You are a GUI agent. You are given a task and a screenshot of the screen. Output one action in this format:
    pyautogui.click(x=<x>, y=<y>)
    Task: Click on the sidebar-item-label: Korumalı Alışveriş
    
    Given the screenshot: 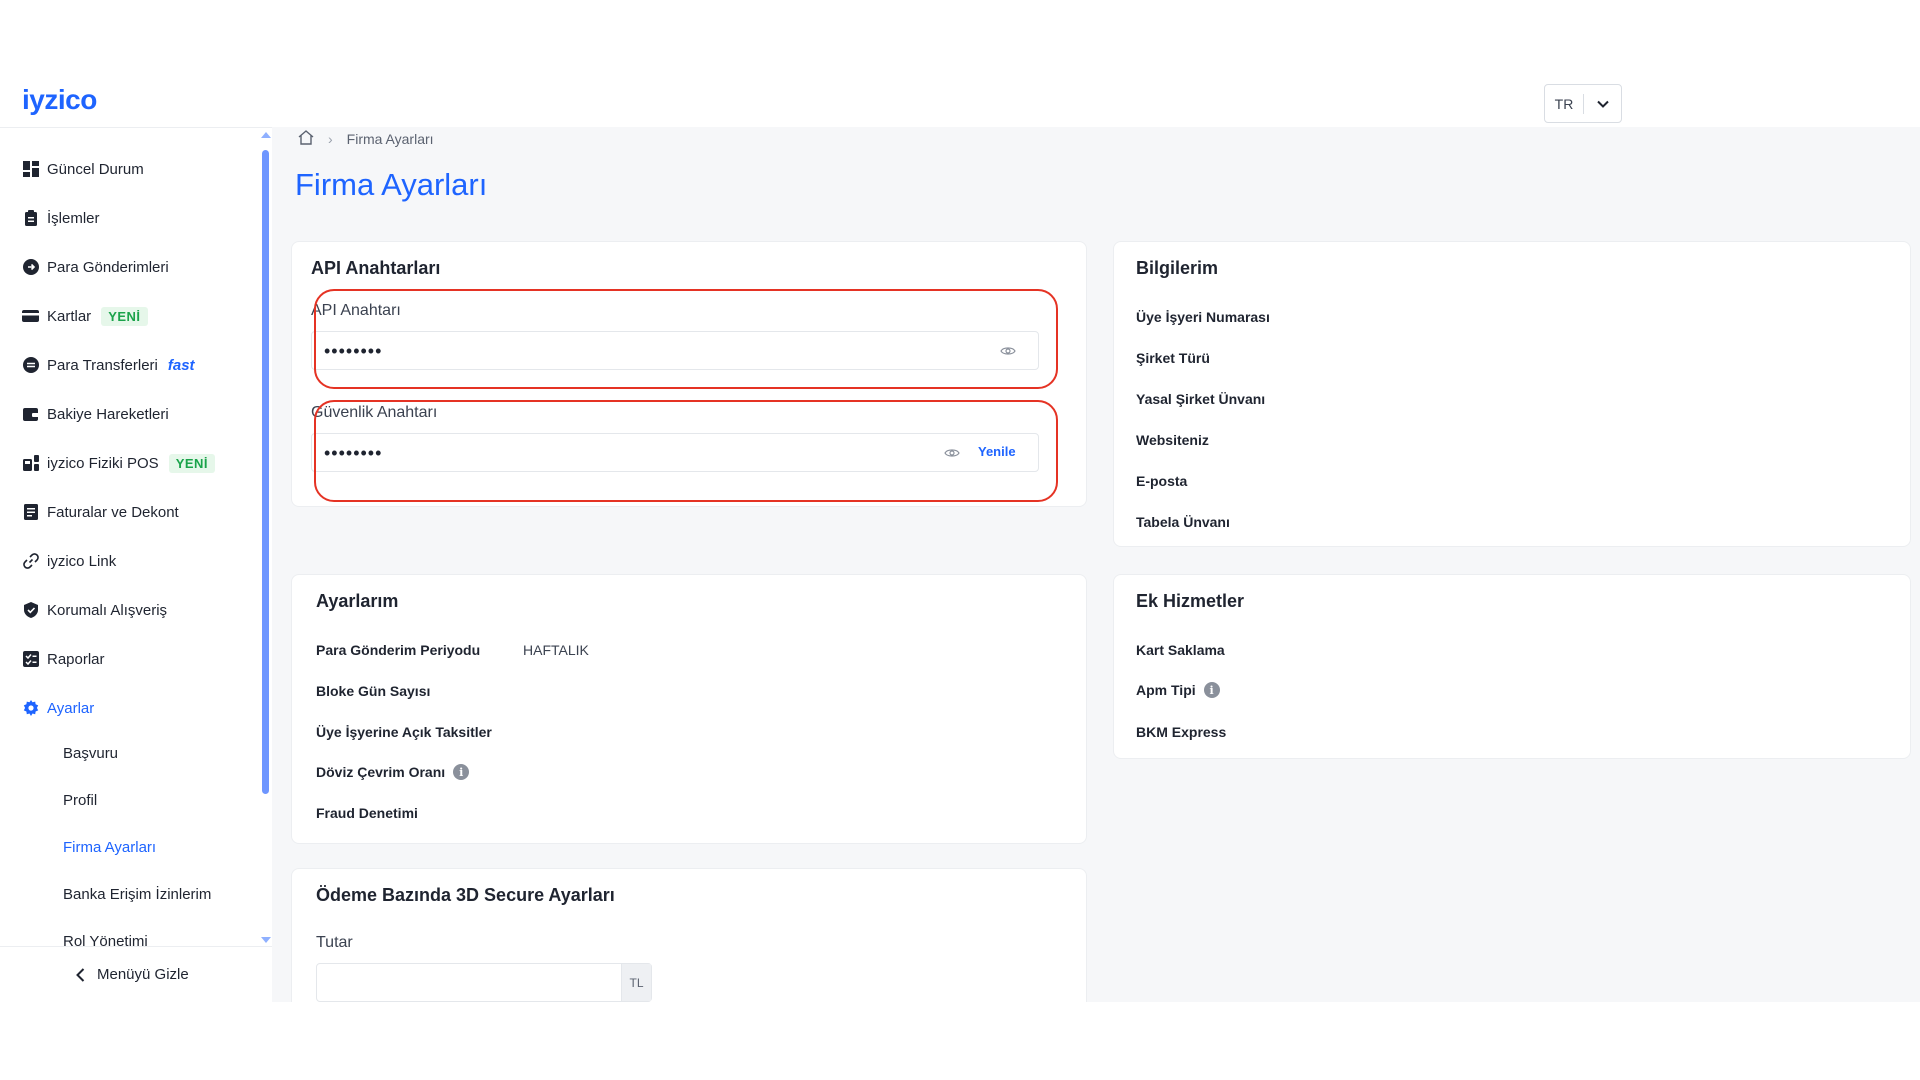 What is the action you would take?
    pyautogui.click(x=107, y=610)
    